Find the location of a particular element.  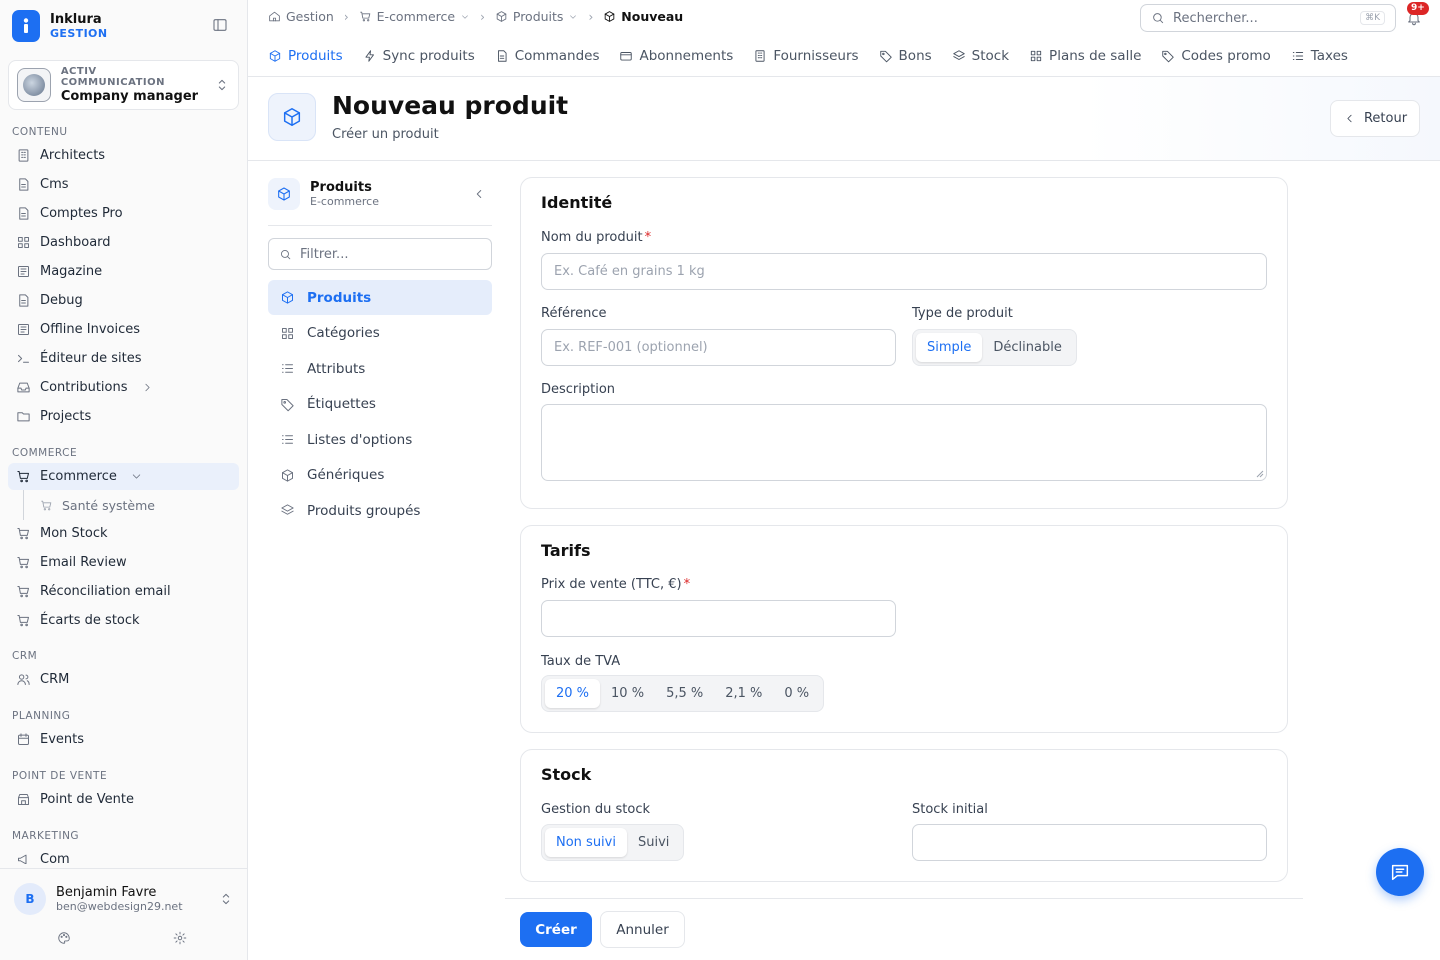

vat-option-20: 20 % is located at coordinates (573, 693).